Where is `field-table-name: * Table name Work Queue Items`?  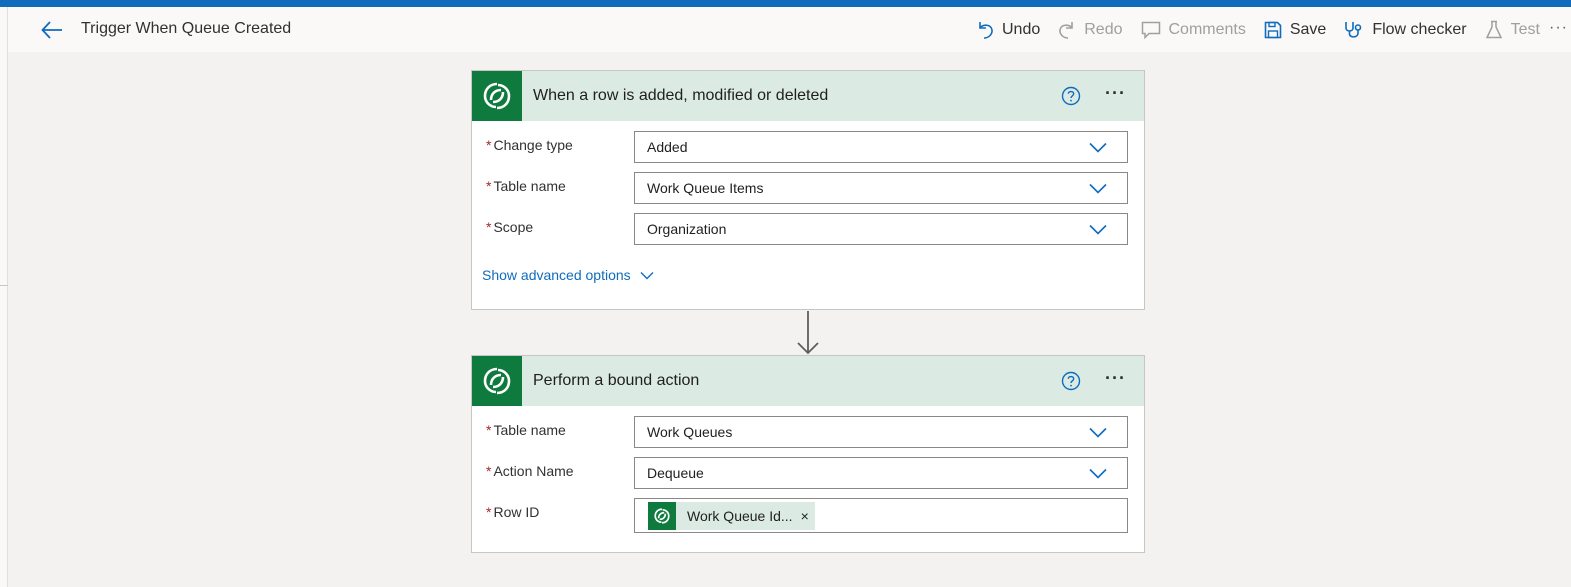 field-table-name: * Table name Work Queue Items is located at coordinates (809, 188).